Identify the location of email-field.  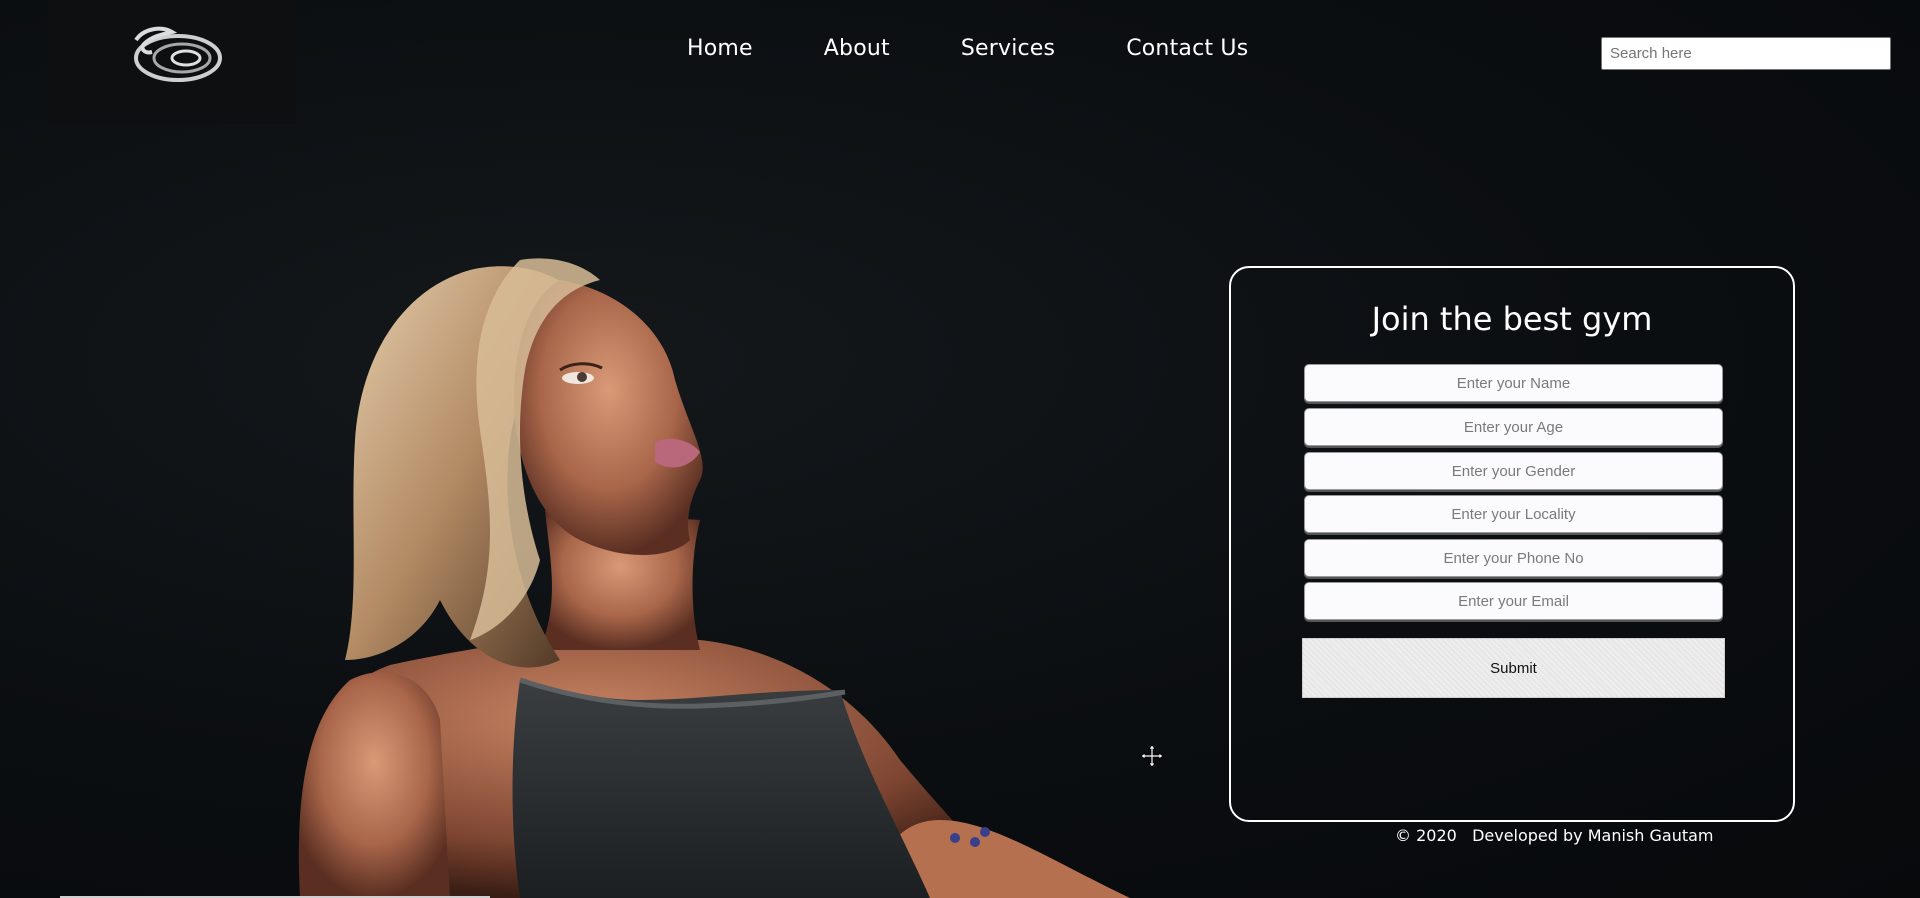
(1513, 601).